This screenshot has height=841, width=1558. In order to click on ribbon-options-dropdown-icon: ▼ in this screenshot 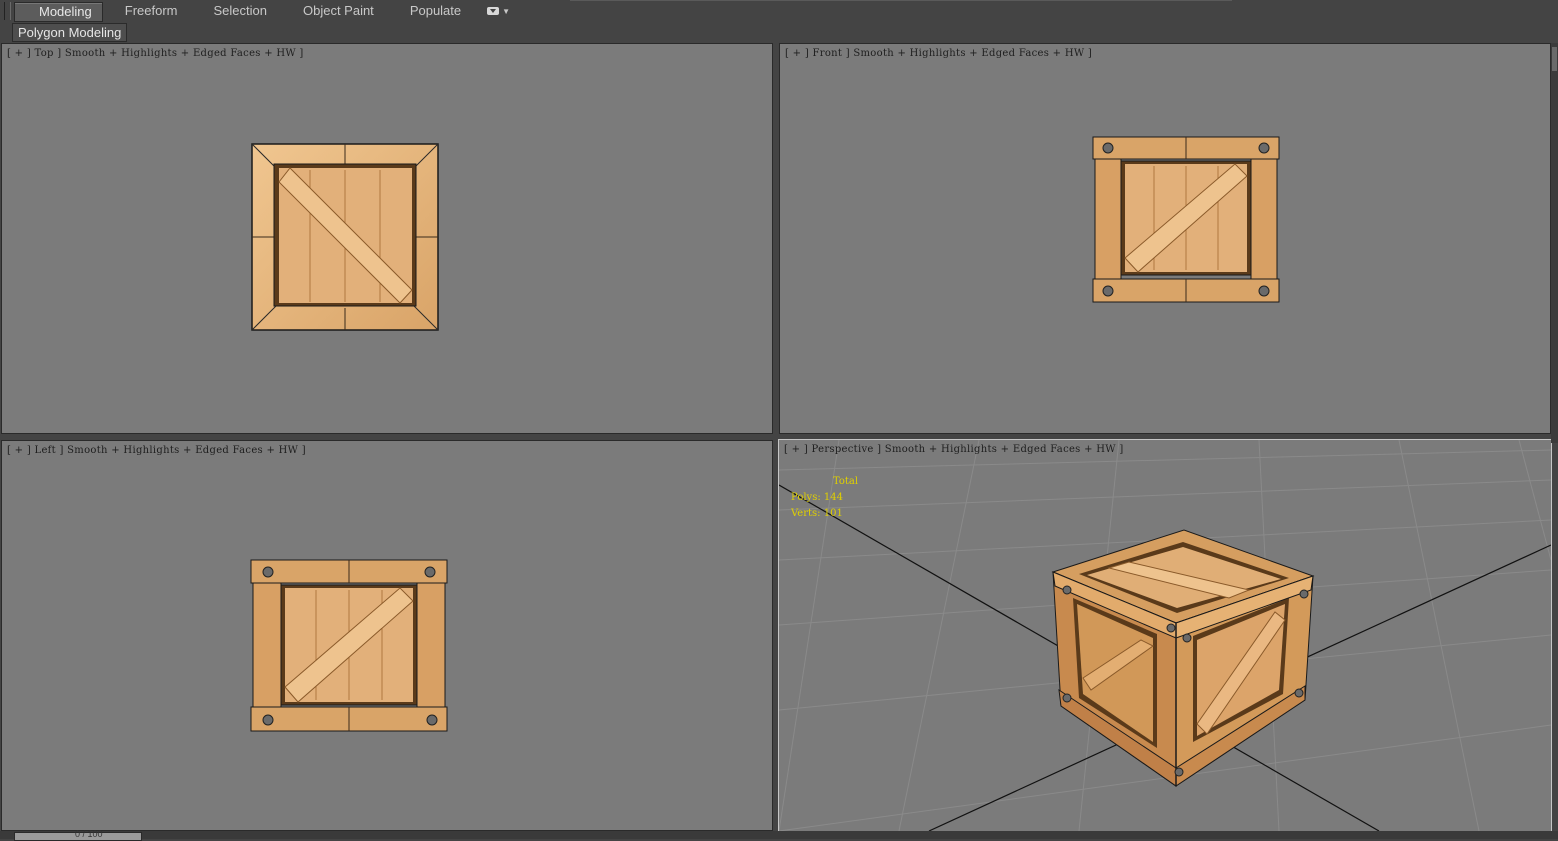, I will do `click(498, 11)`.